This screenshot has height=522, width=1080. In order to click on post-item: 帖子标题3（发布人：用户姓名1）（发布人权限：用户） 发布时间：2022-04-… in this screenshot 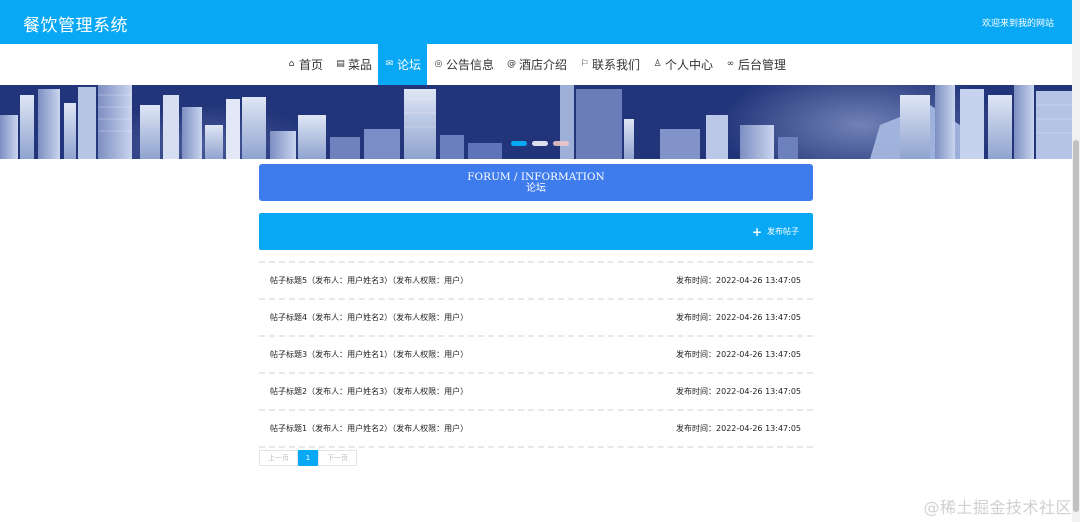, I will do `click(536, 353)`.